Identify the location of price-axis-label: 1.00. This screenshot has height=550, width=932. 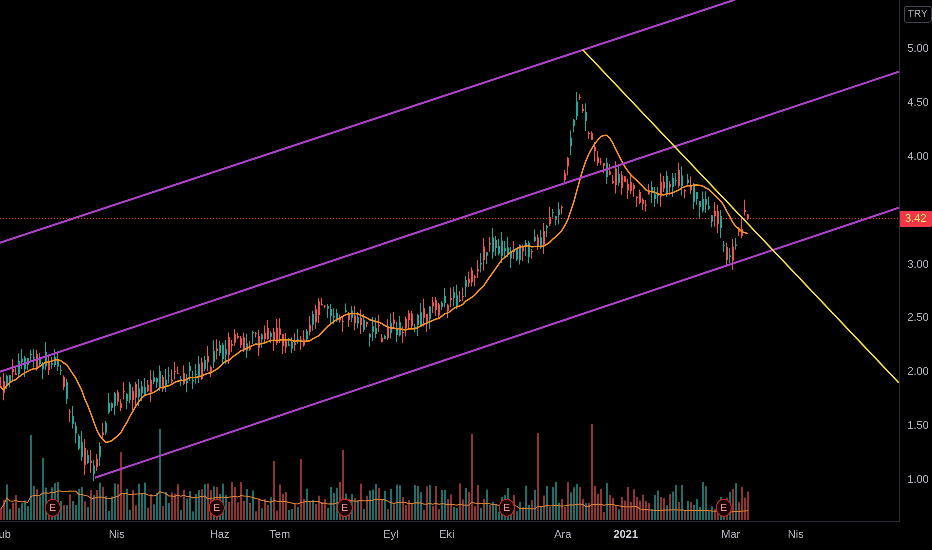
(918, 480).